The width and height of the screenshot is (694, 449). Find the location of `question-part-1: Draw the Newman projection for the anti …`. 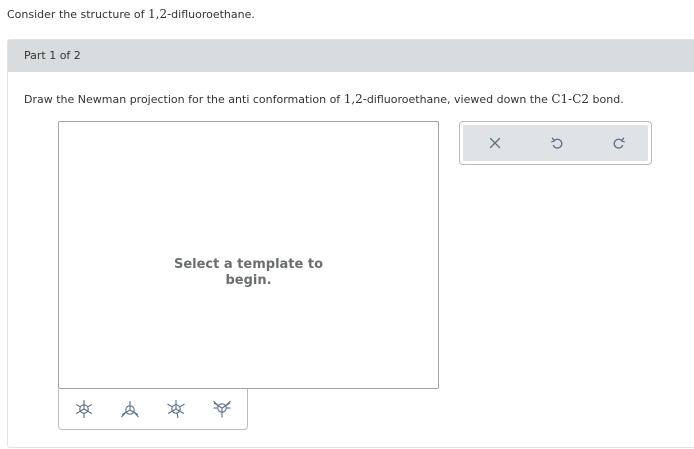

question-part-1: Draw the Newman projection for the anti … is located at coordinates (184, 99).